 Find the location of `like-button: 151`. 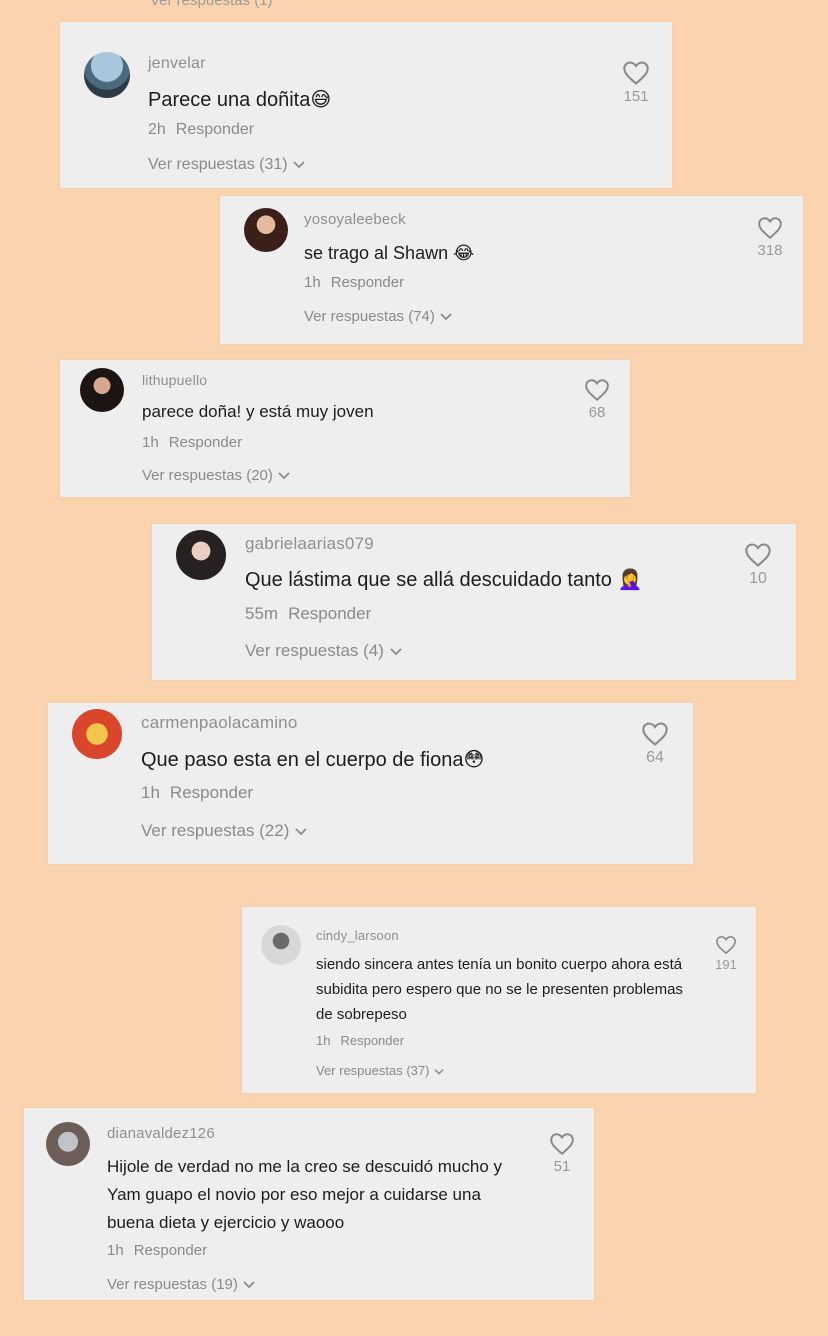

like-button: 151 is located at coordinates (636, 82).